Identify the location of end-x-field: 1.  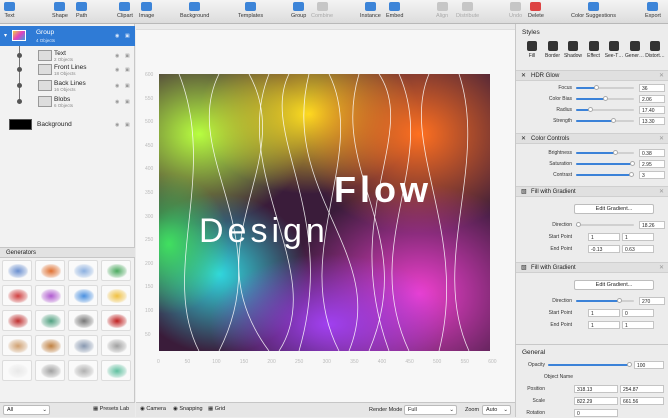
(604, 325).